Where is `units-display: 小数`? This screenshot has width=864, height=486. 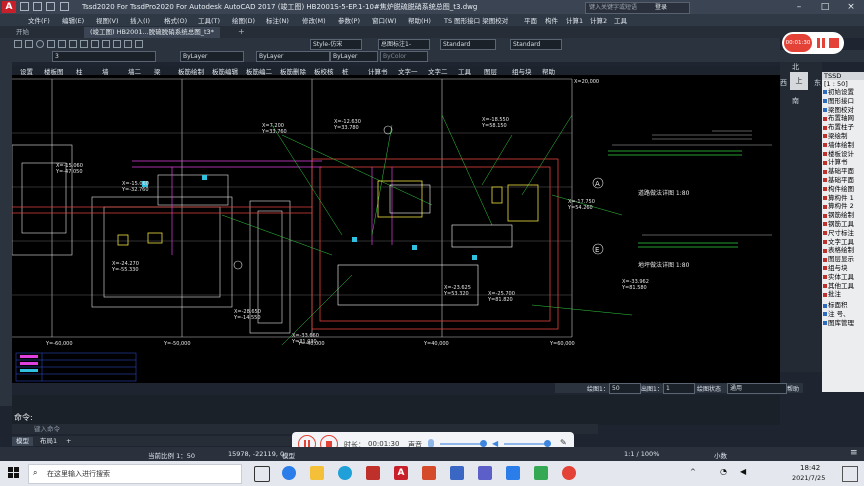 units-display: 小数 is located at coordinates (720, 455).